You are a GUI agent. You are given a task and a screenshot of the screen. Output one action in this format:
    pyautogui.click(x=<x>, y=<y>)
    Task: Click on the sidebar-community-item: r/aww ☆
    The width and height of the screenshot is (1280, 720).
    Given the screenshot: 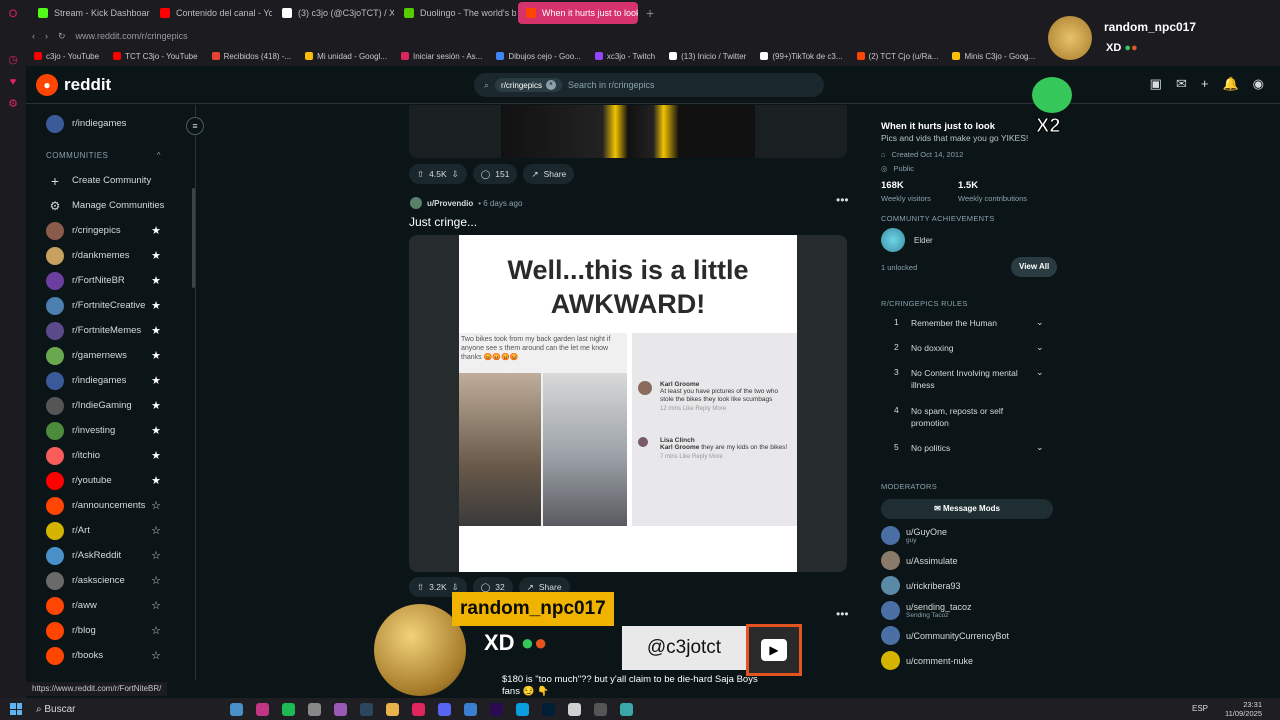 What is the action you would take?
    pyautogui.click(x=110, y=605)
    